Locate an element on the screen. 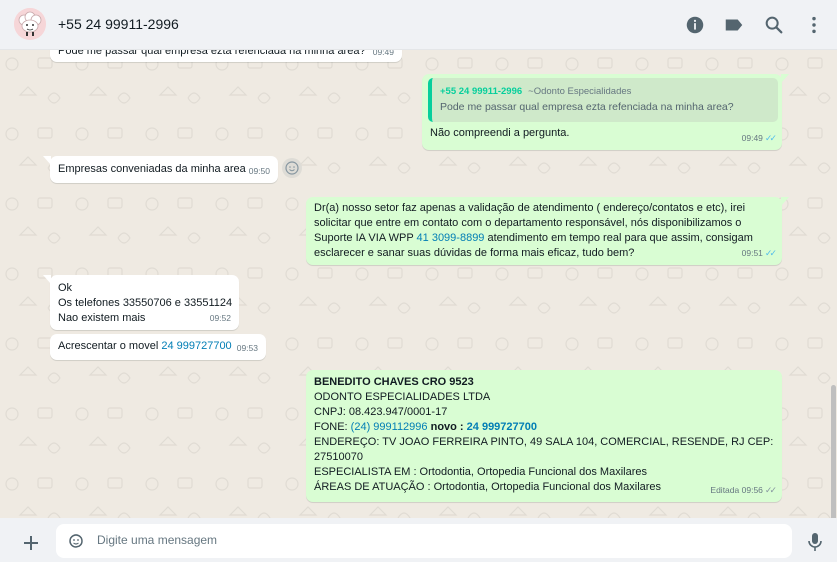 This screenshot has height=562, width=837. message-time: 09:53 is located at coordinates (247, 348).